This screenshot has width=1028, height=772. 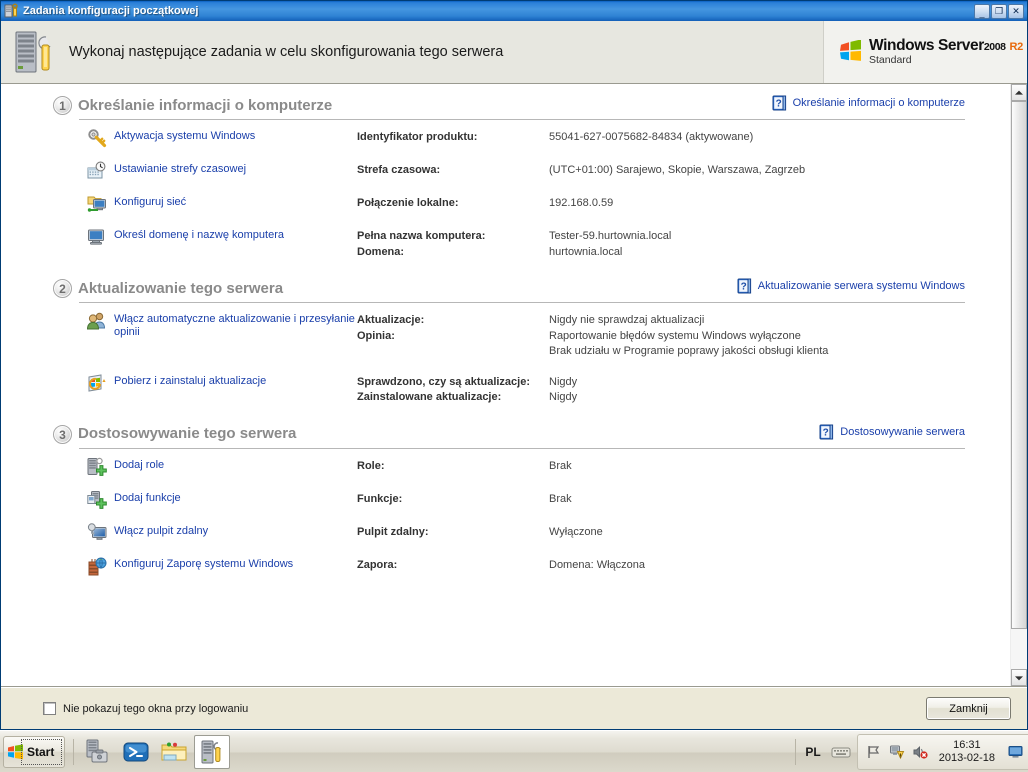 I want to click on field-label: Zapora:, so click(x=377, y=564).